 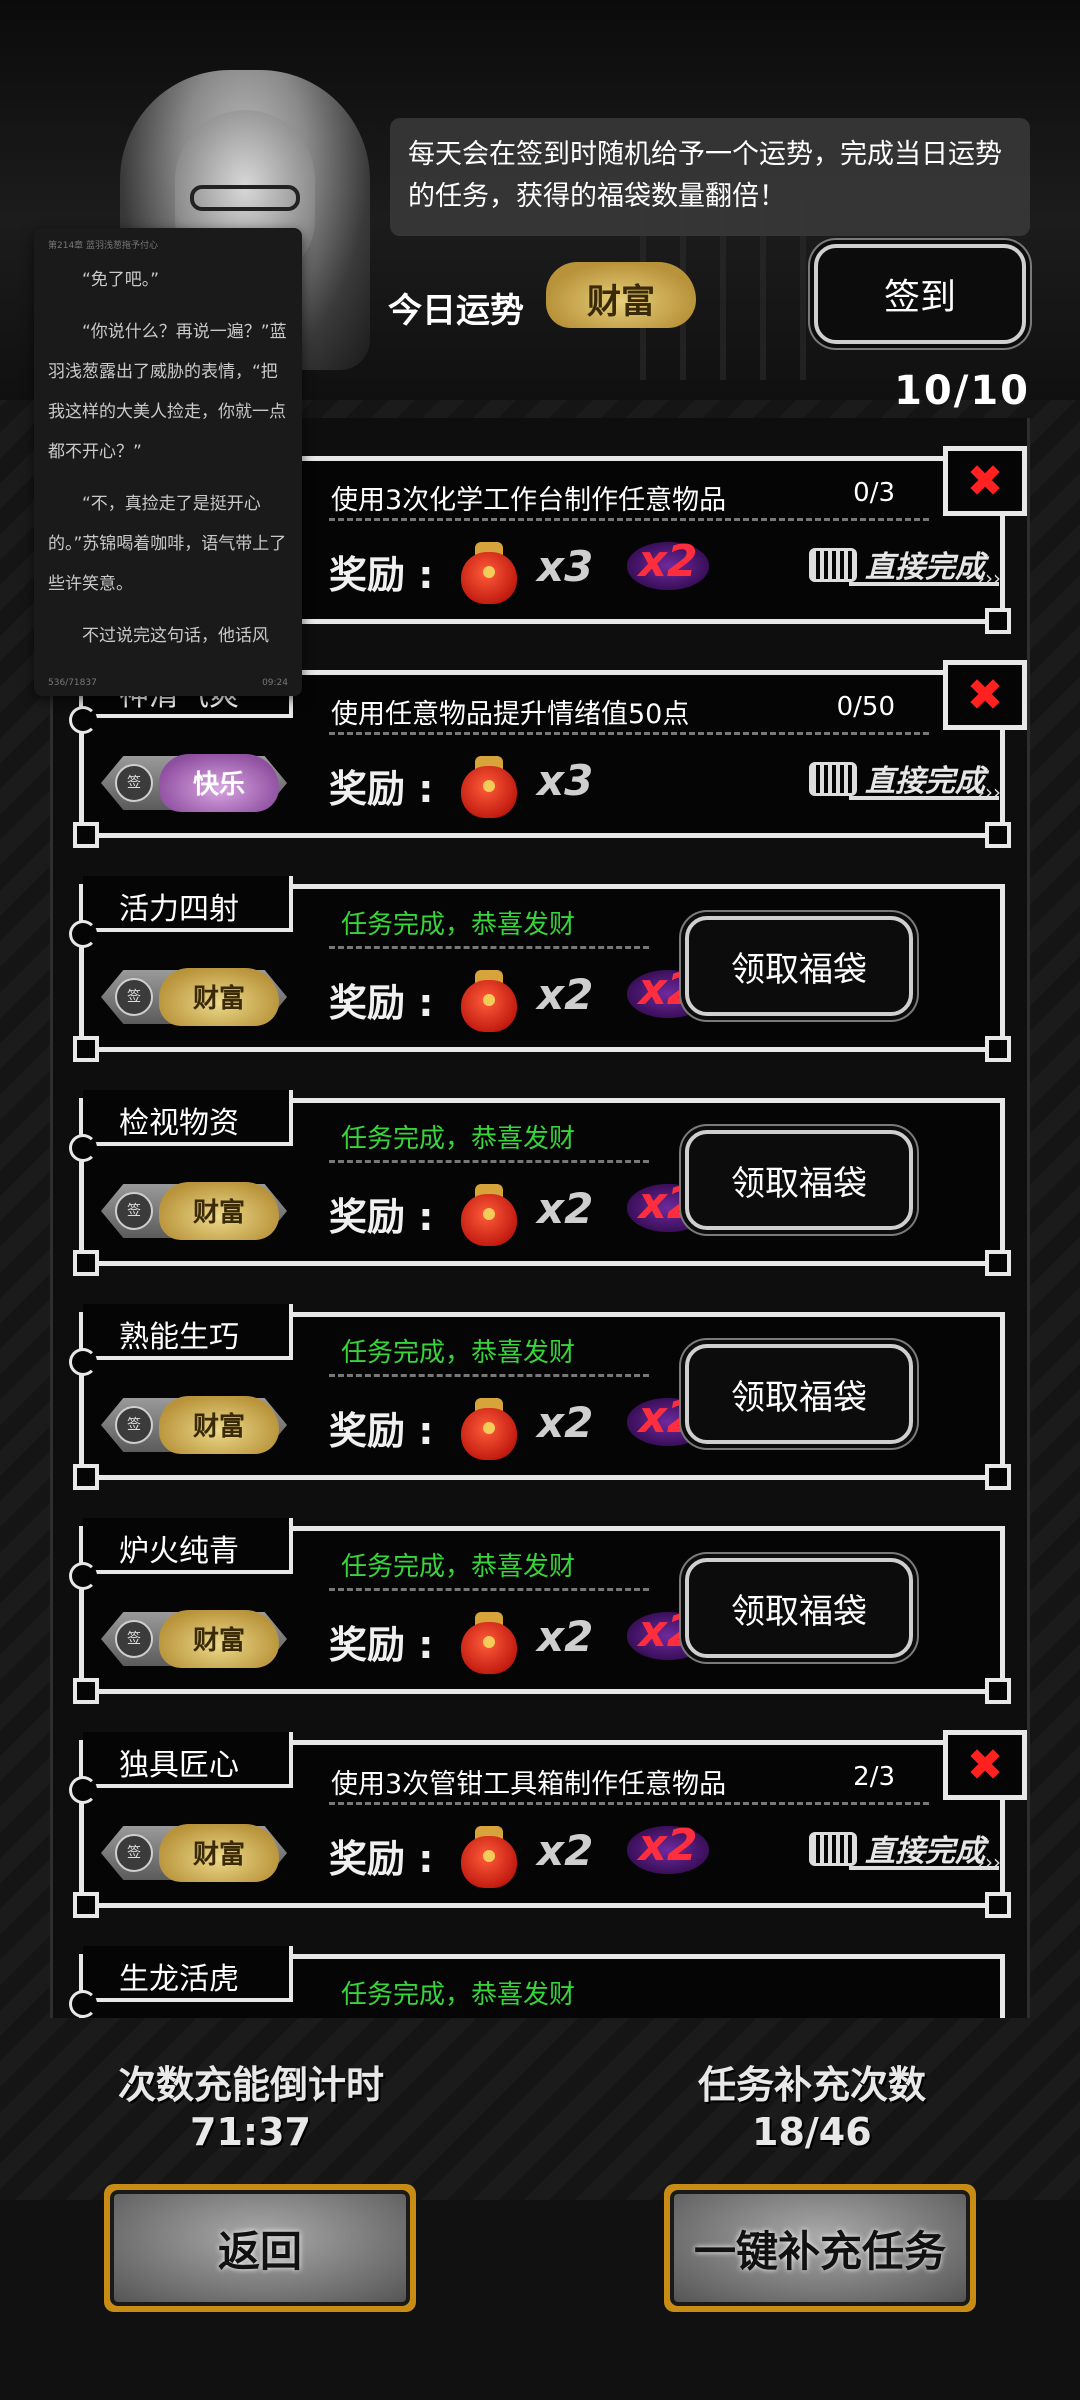 What do you see at coordinates (812, 2132) in the screenshot?
I see `refill-count-value: 18/46` at bounding box center [812, 2132].